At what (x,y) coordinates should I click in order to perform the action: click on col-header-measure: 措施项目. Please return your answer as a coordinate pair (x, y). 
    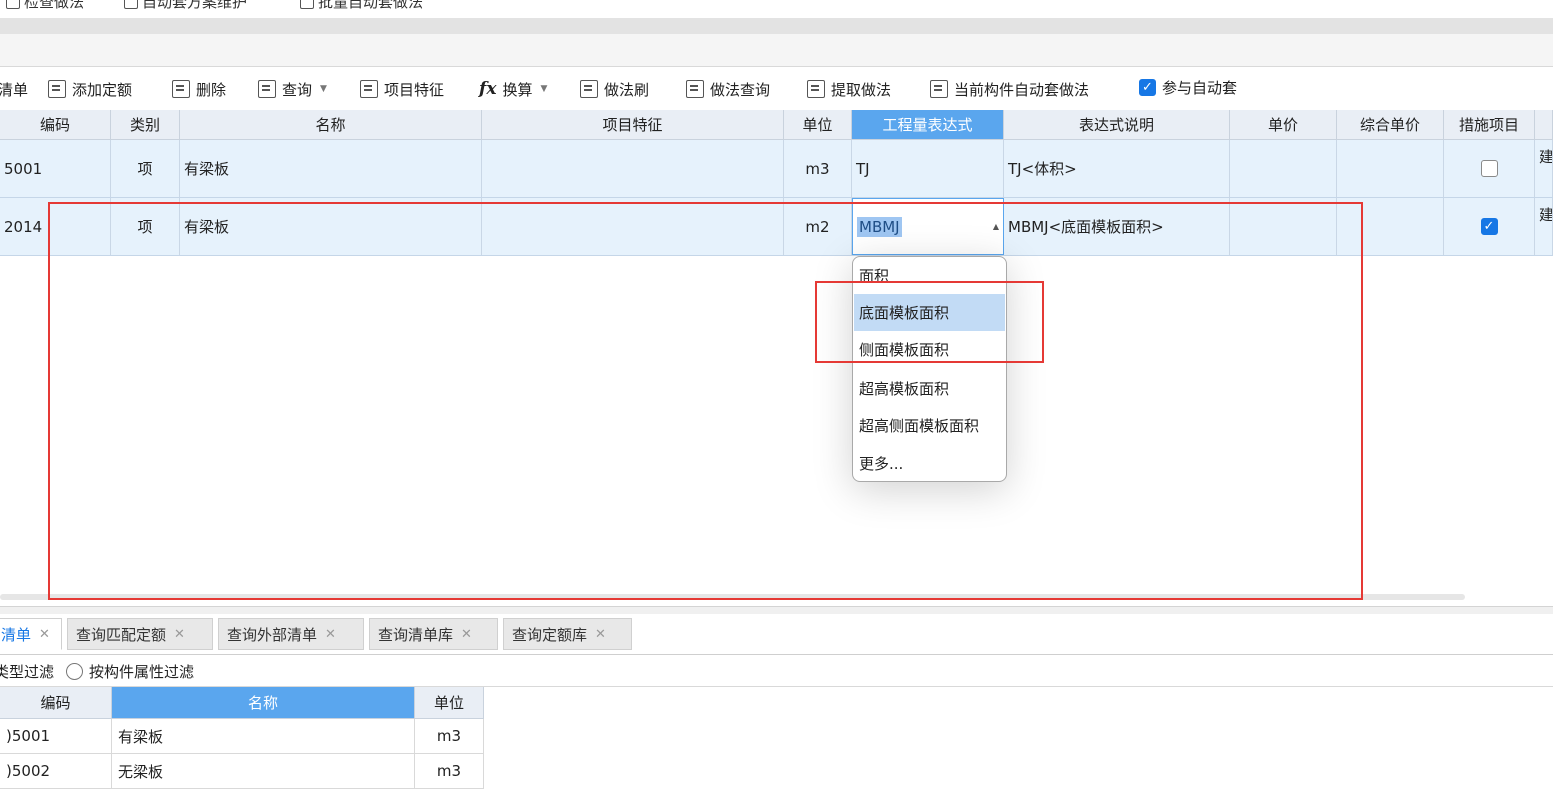
    Looking at the image, I should click on (1489, 125).